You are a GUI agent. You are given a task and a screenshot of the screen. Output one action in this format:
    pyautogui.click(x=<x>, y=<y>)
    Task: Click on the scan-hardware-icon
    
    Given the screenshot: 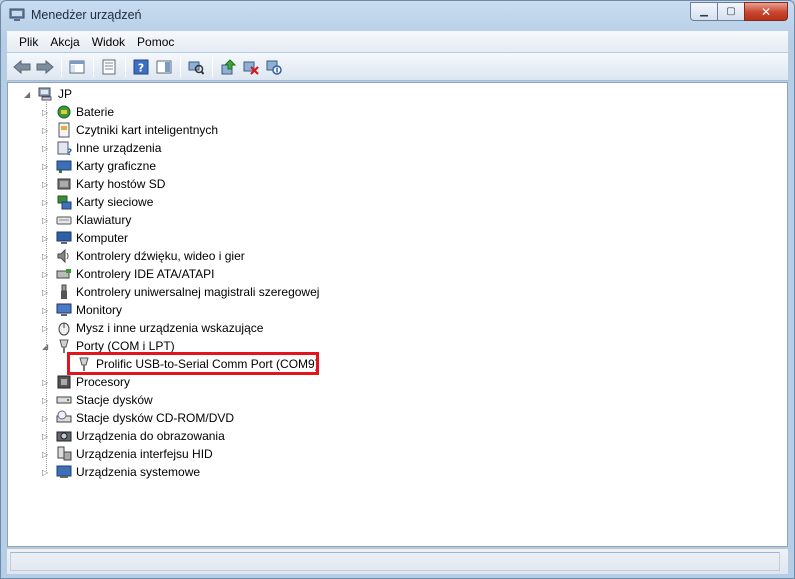 What is the action you would take?
    pyautogui.click(x=196, y=68)
    